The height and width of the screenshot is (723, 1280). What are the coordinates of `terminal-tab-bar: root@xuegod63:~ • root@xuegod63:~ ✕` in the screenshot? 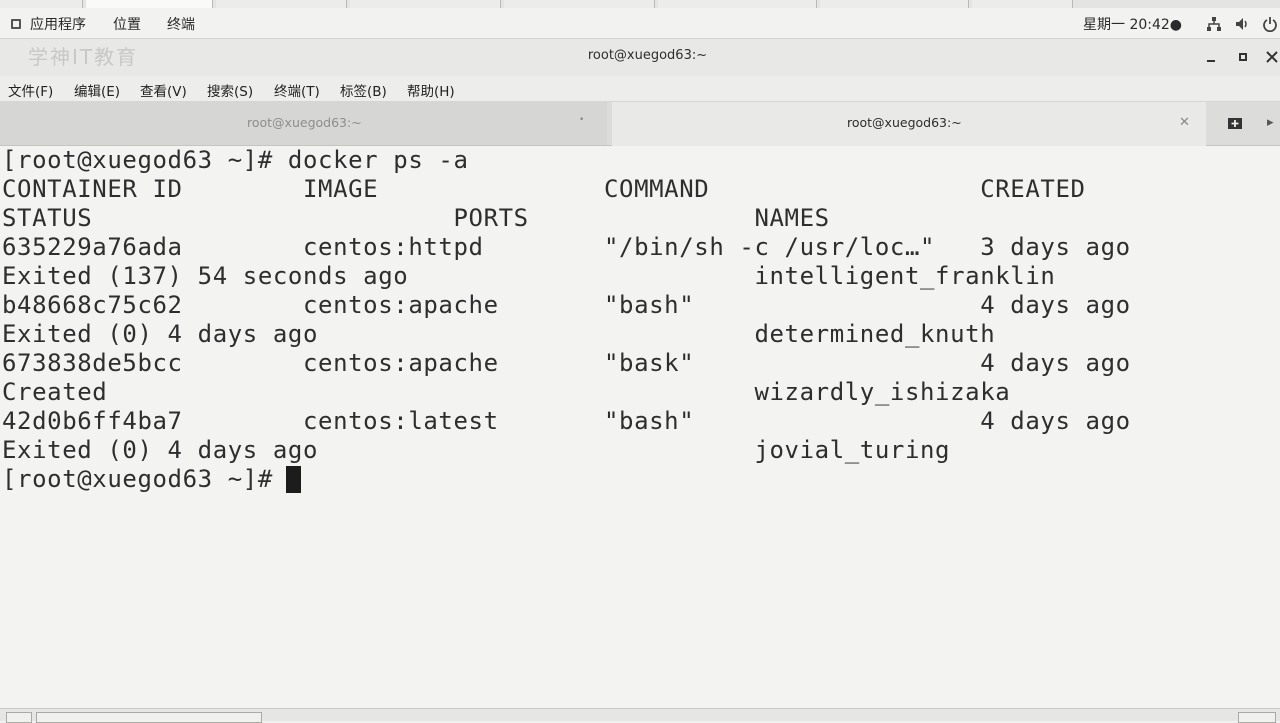 It's located at (640, 124).